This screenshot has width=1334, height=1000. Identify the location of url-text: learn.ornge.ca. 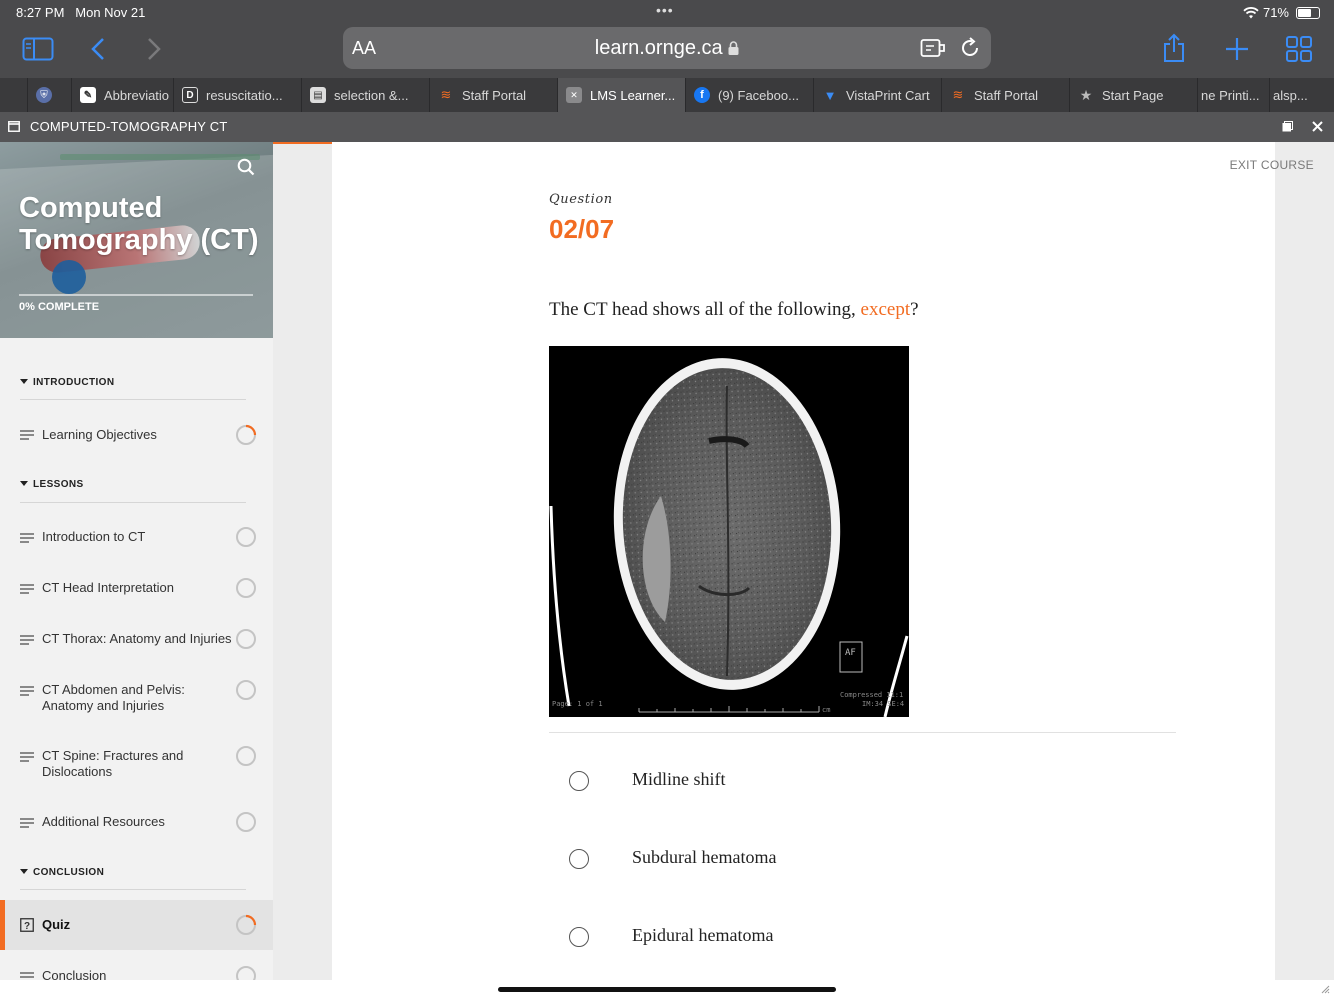
(667, 48).